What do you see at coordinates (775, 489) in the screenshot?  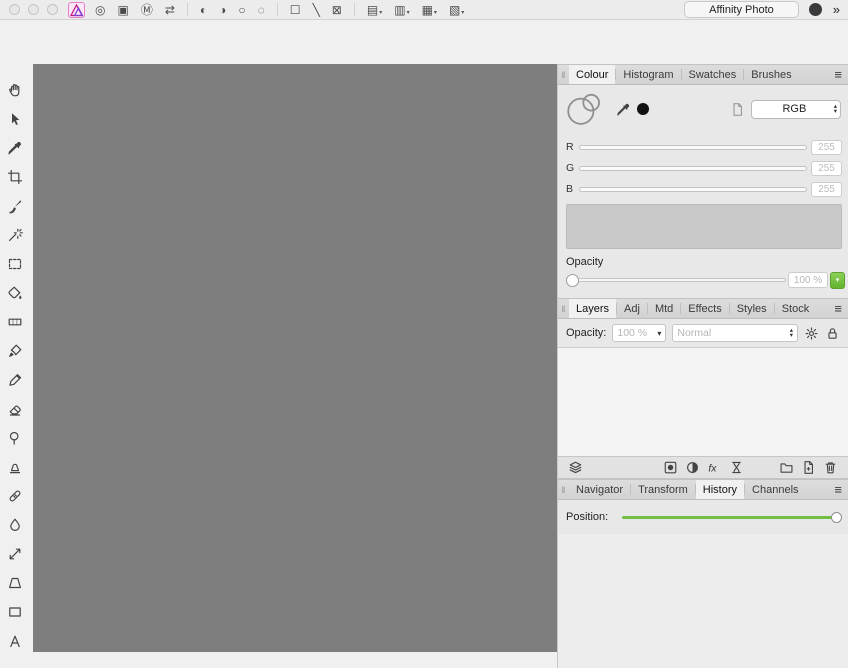 I see `tab-channels: Channels` at bounding box center [775, 489].